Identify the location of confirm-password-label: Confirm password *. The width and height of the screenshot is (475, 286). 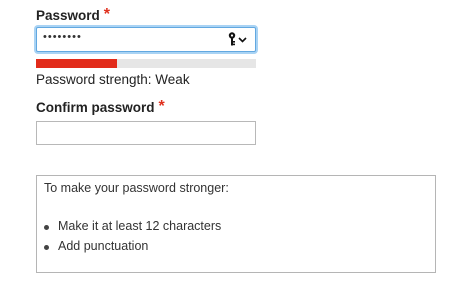
(100, 107).